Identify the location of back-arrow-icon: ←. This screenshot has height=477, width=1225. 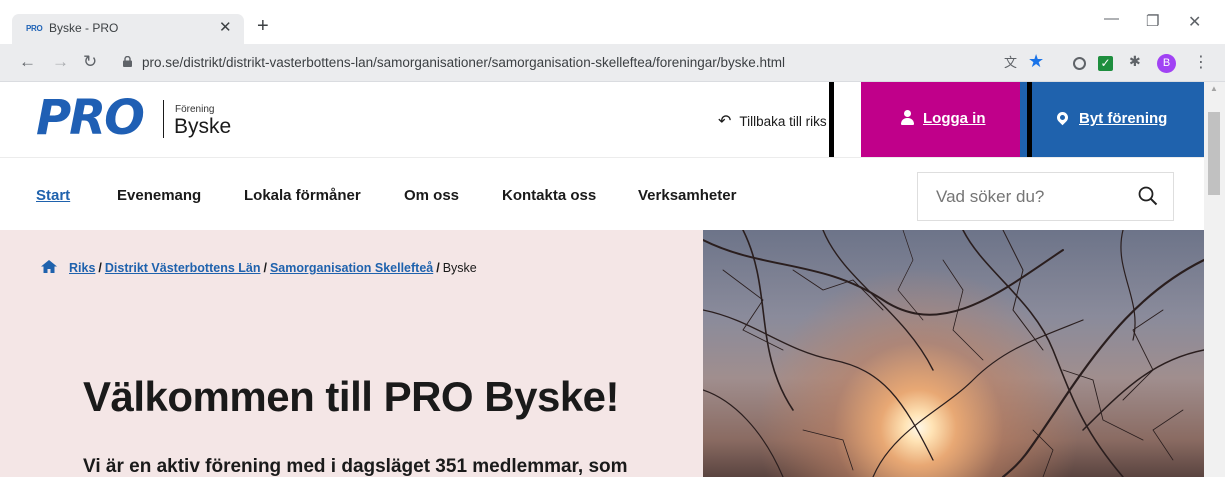
(27, 62).